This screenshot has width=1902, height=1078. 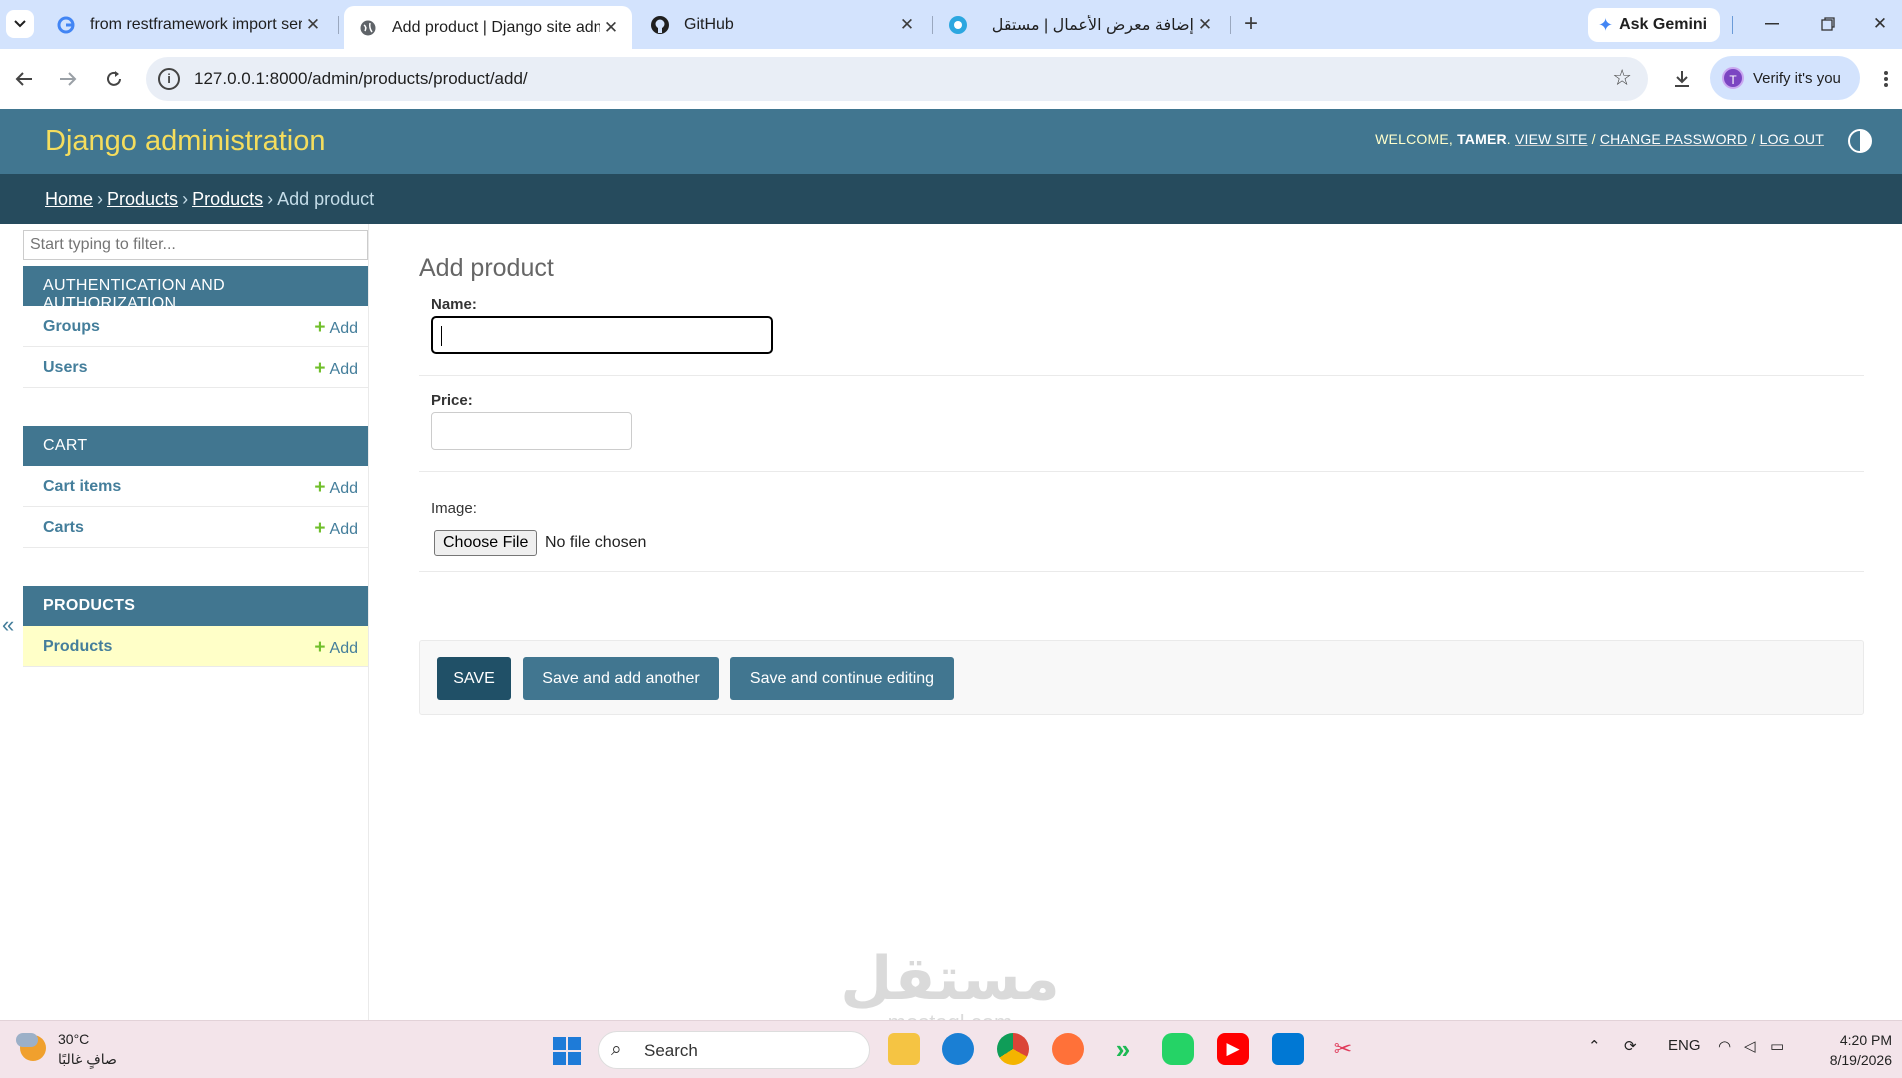 What do you see at coordinates (474, 678) in the screenshot?
I see `save-button: SAVE` at bounding box center [474, 678].